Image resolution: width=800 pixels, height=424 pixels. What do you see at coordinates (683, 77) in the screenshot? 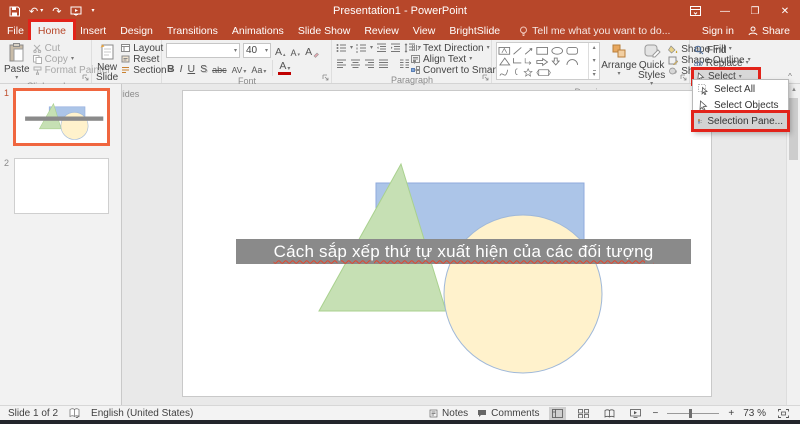
I see `drawing-dialog-launcher` at bounding box center [683, 77].